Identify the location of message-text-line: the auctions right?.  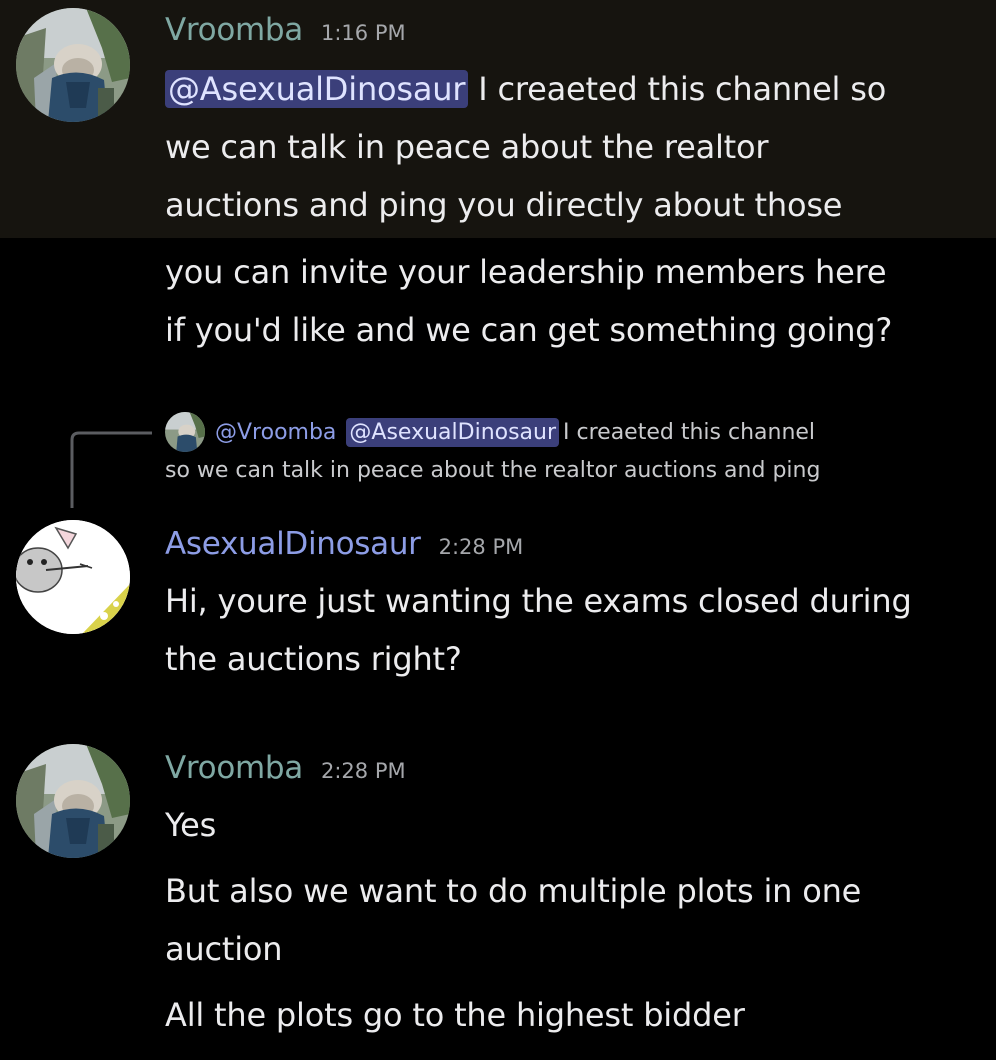
(313, 659).